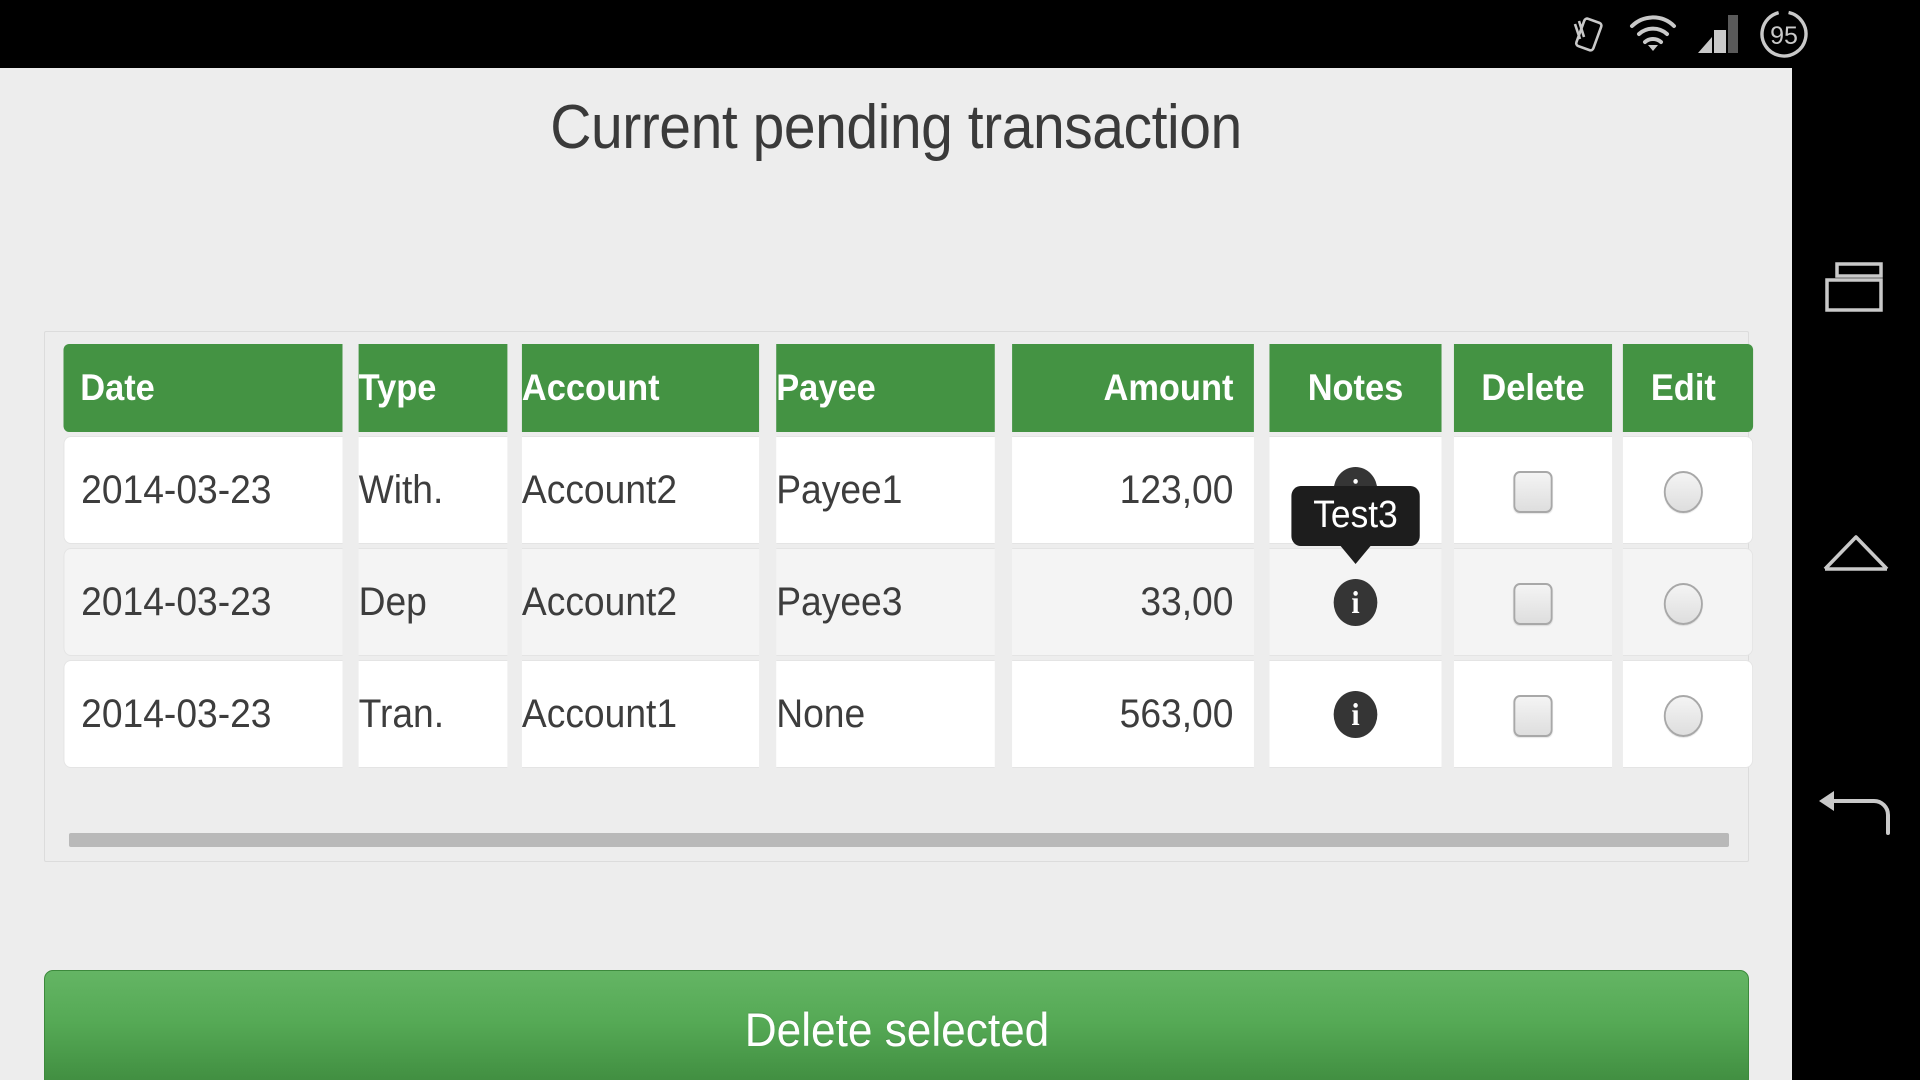 Image resolution: width=1920 pixels, height=1080 pixels. I want to click on column-header-delete: Delete, so click(1533, 388).